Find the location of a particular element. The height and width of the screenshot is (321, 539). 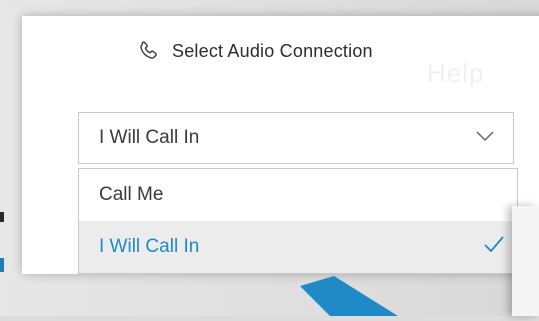

left-edge-accent-mark is located at coordinates (2, 265).